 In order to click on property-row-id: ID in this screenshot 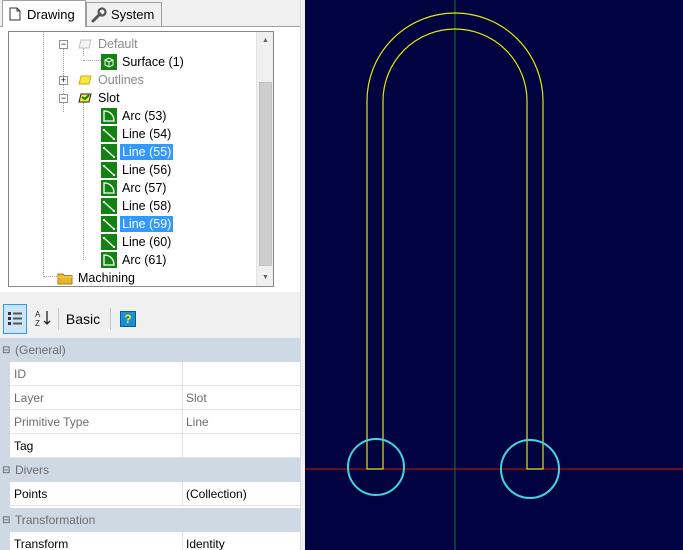, I will do `click(155, 374)`.